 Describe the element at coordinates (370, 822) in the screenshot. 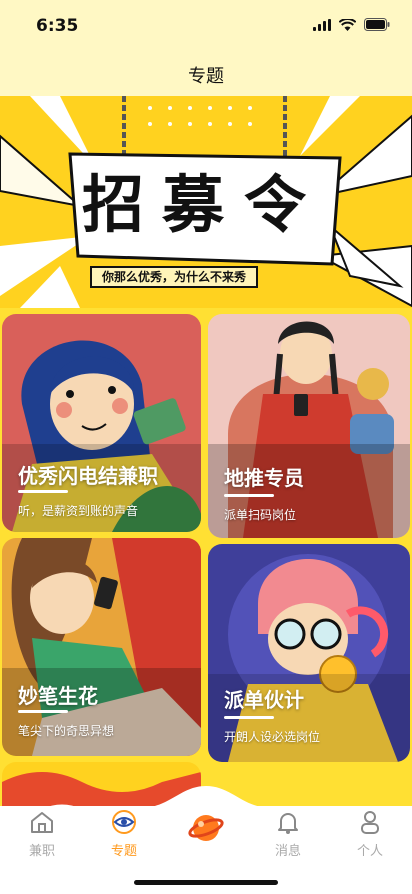

I see `person-icon` at that location.